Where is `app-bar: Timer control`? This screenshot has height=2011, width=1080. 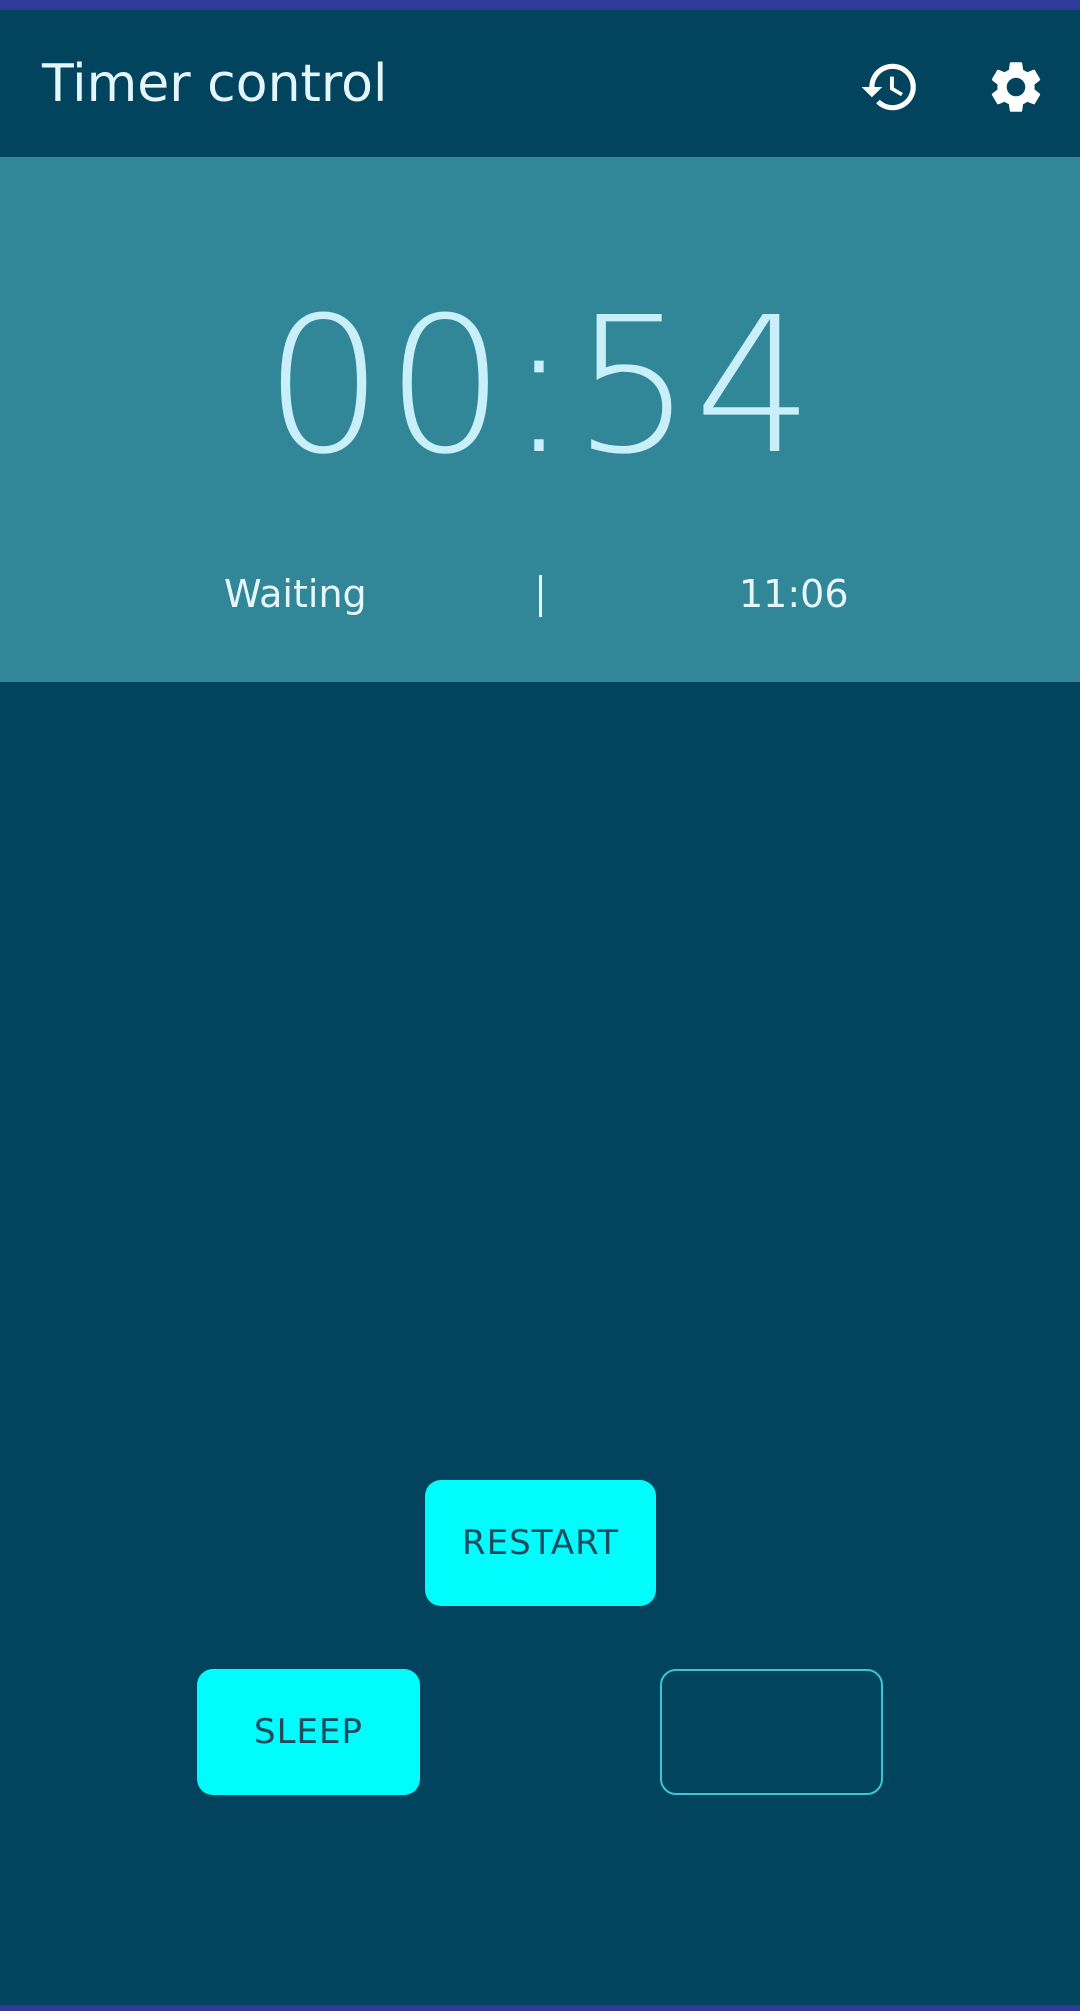
app-bar: Timer control is located at coordinates (540, 83).